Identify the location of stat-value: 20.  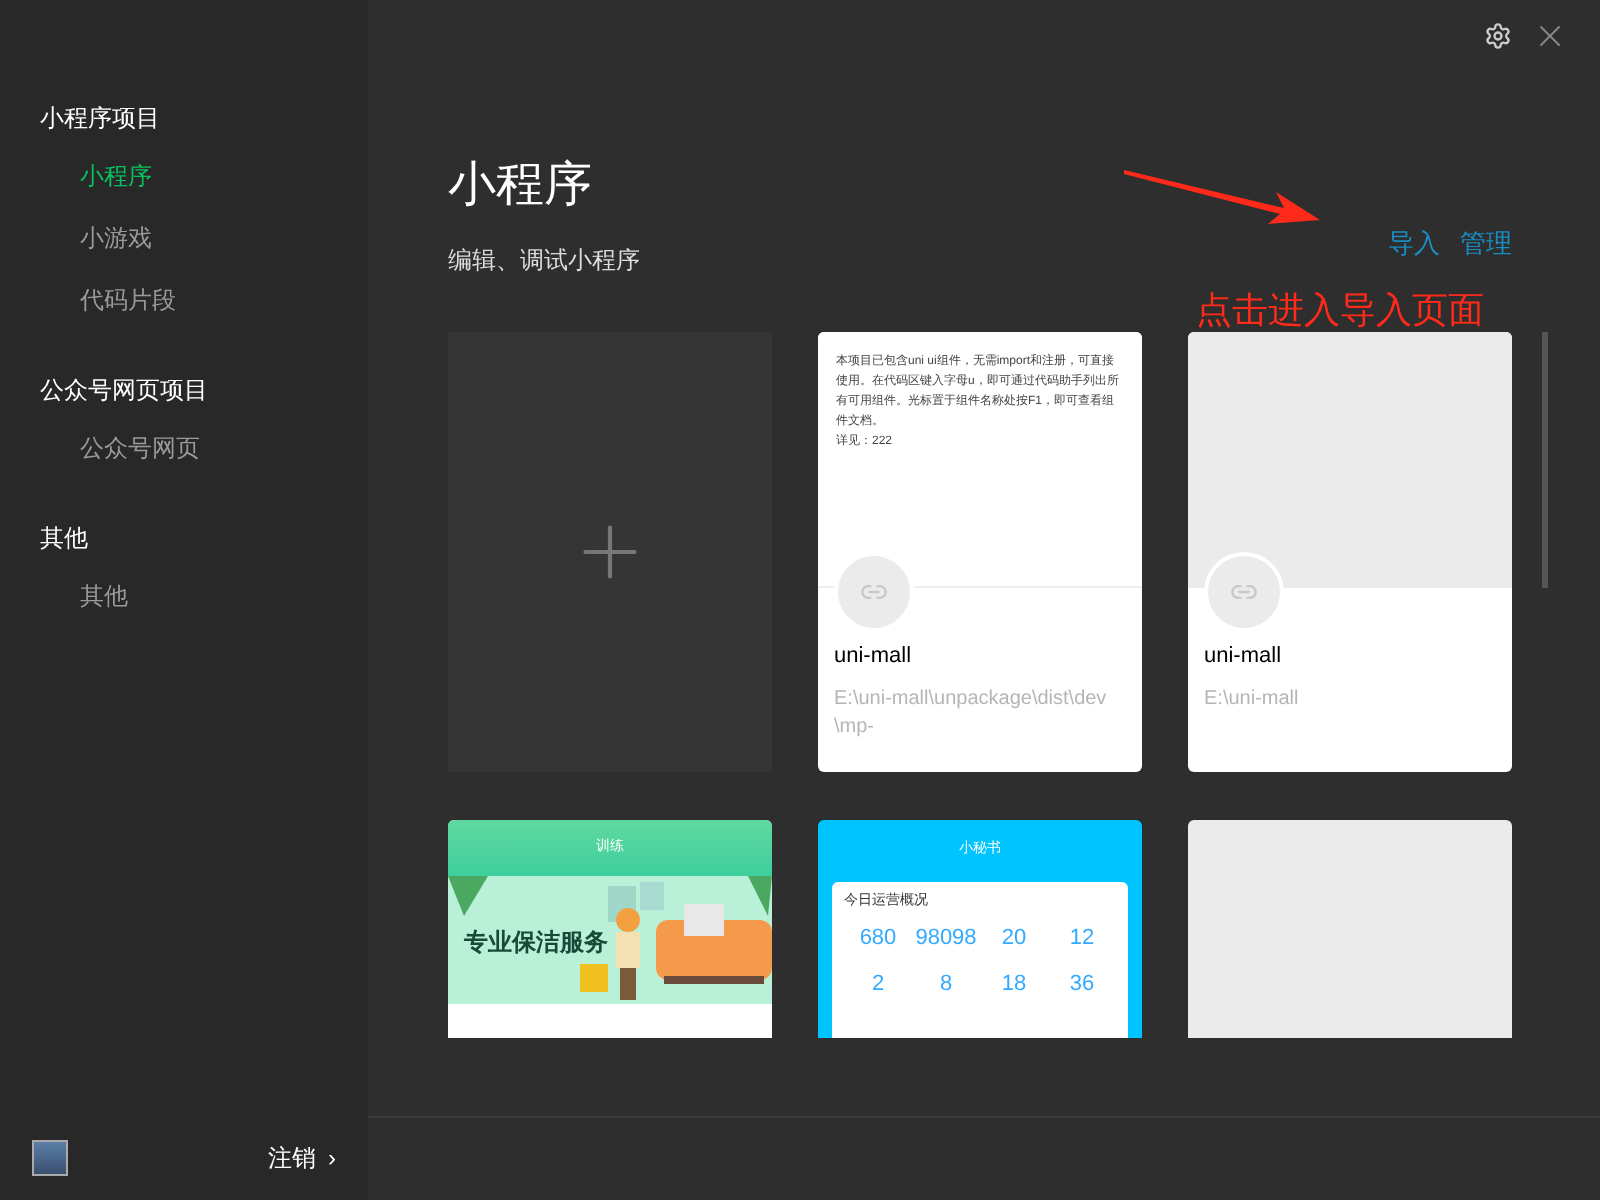
(1014, 937).